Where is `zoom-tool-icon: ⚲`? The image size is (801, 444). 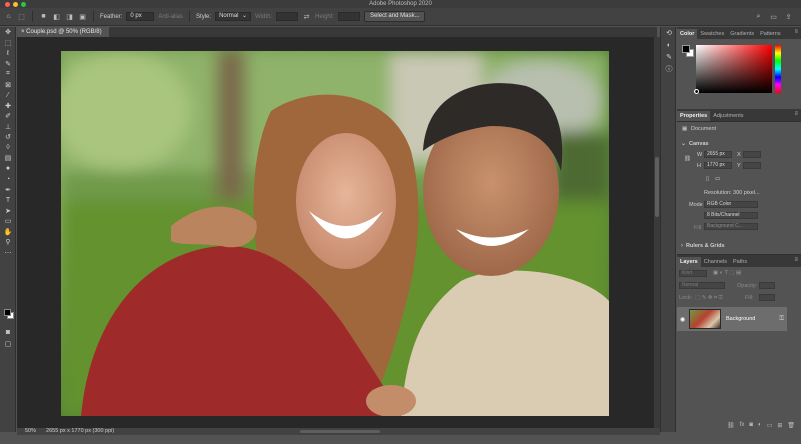
zoom-tool-icon: ⚲ is located at coordinates (8, 242).